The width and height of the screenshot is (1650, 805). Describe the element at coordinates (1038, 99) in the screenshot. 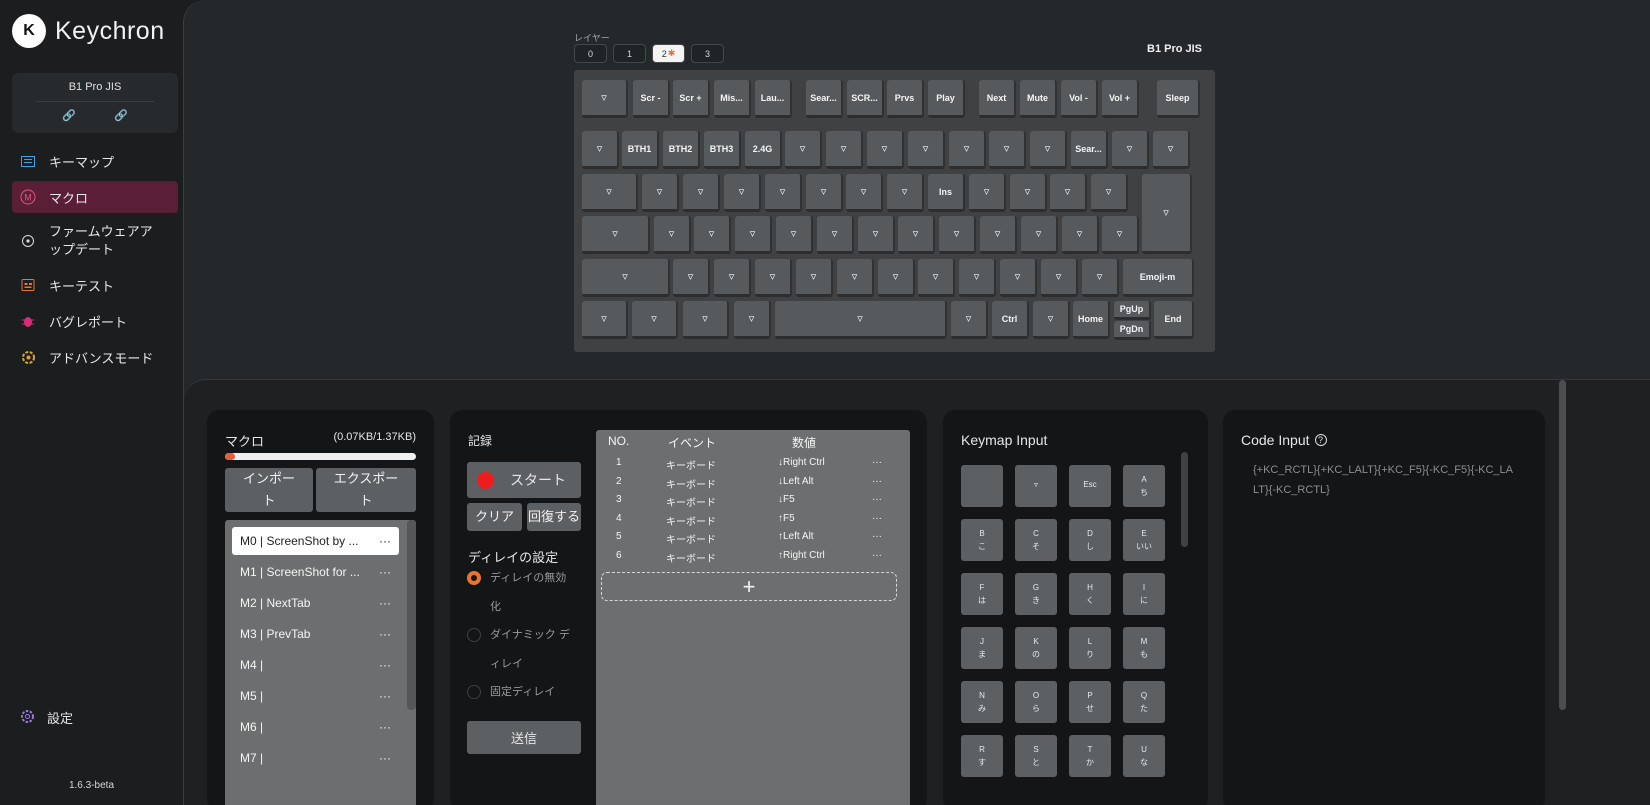

I see `keyboard-key: Mute` at that location.